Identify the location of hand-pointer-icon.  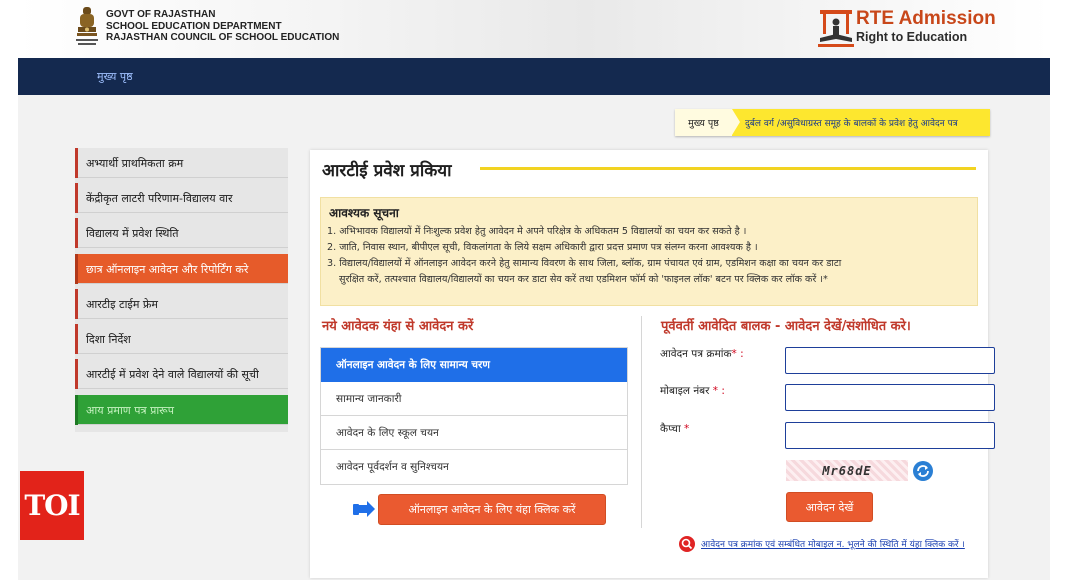
(364, 509).